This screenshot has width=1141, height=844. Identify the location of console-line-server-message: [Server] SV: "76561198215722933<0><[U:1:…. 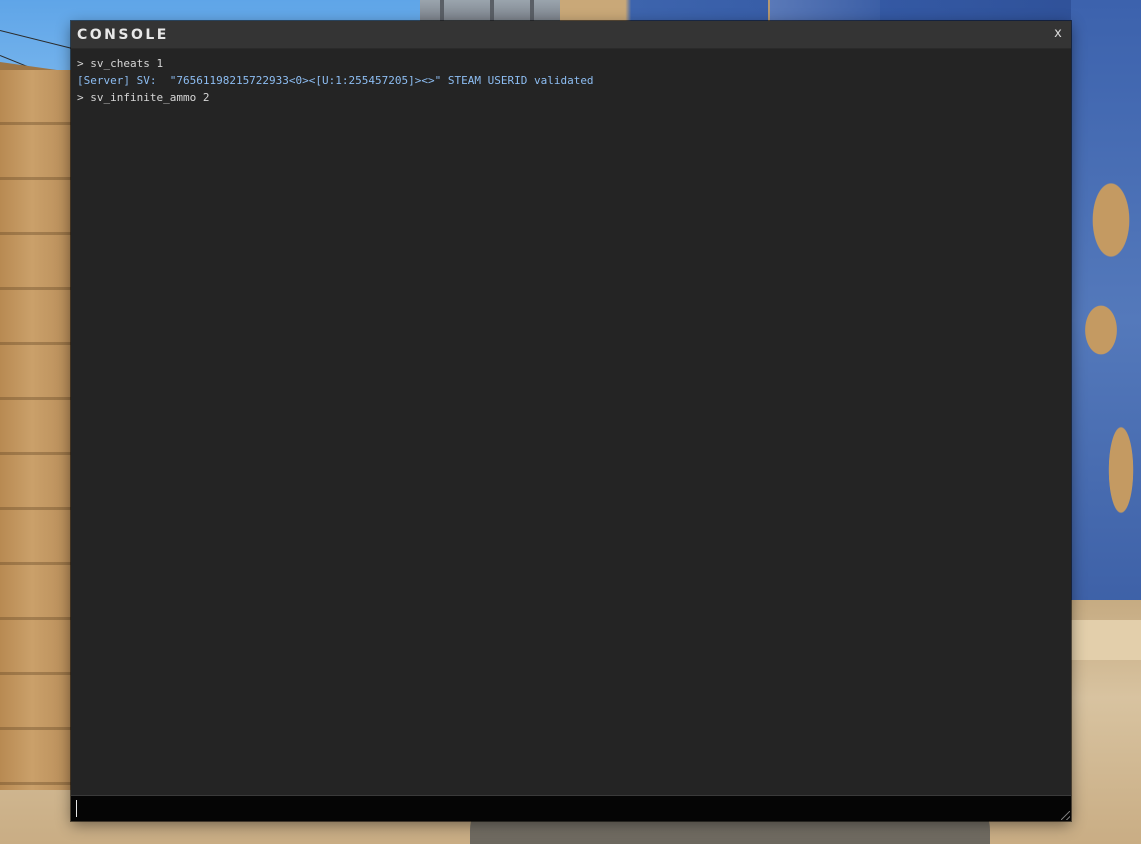
(335, 80).